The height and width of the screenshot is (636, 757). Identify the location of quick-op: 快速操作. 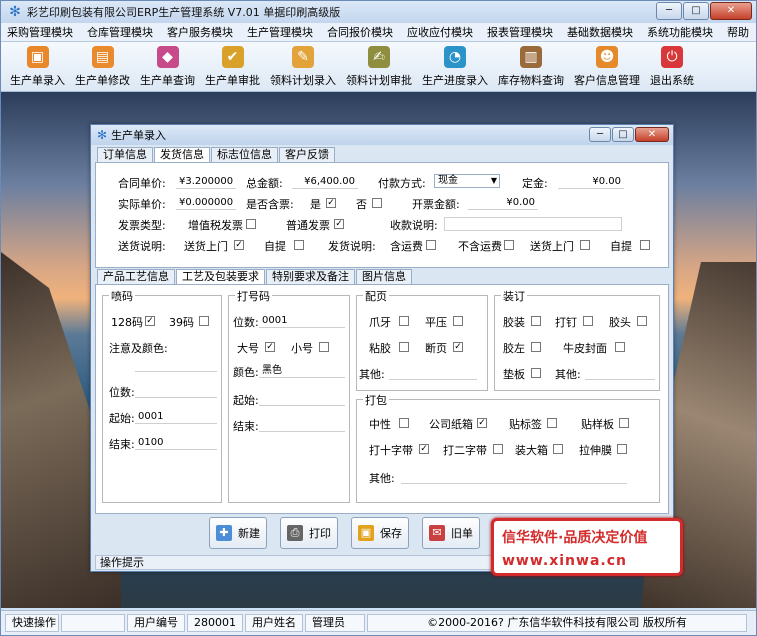
(32, 623).